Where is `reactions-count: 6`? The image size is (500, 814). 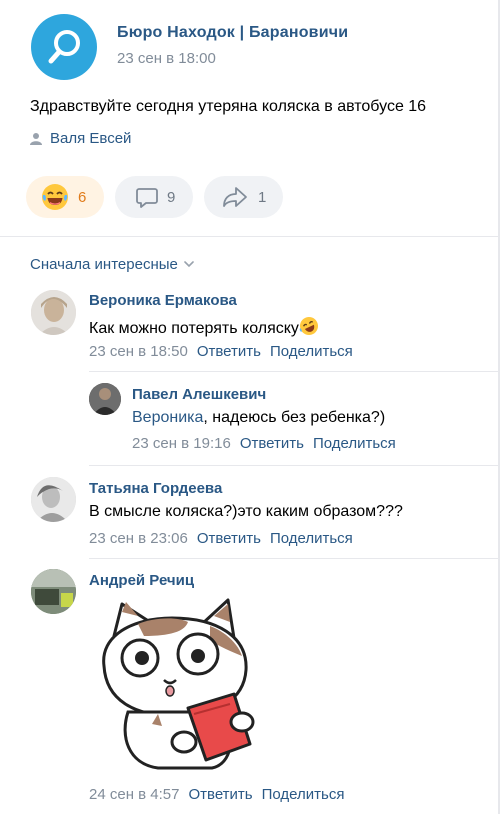 reactions-count: 6 is located at coordinates (82, 197).